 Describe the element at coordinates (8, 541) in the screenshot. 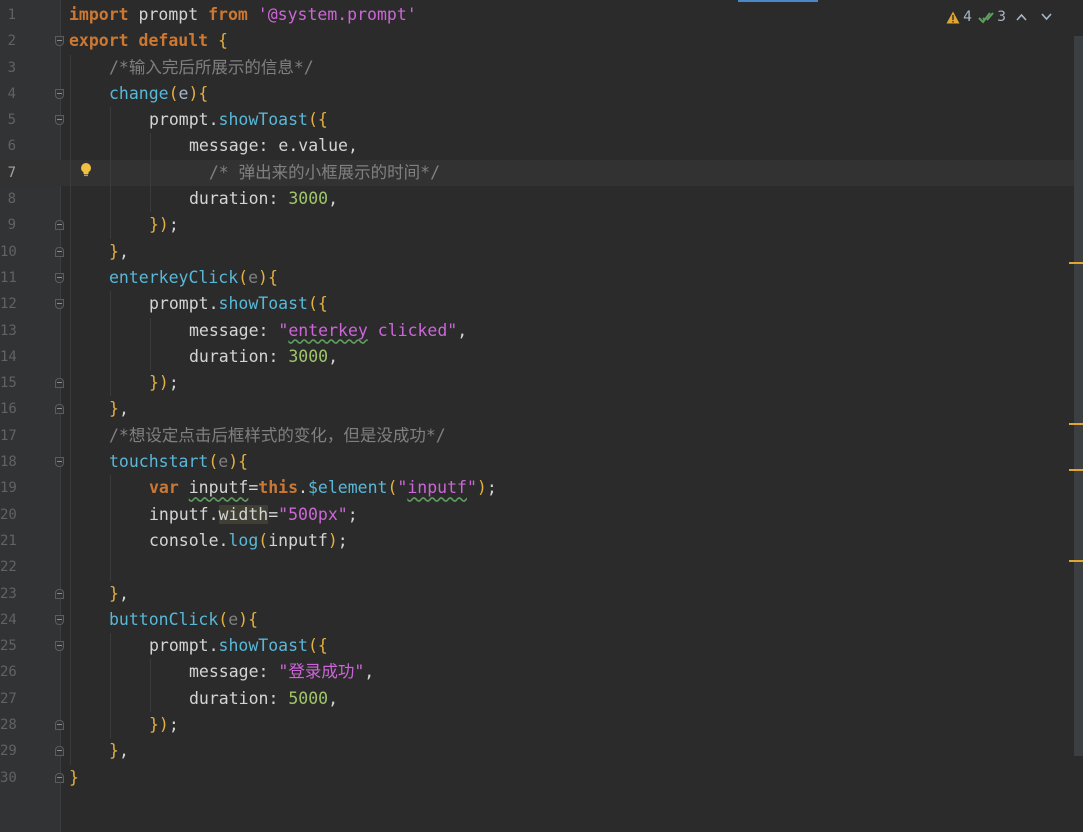

I see `line-number: 21` at that location.